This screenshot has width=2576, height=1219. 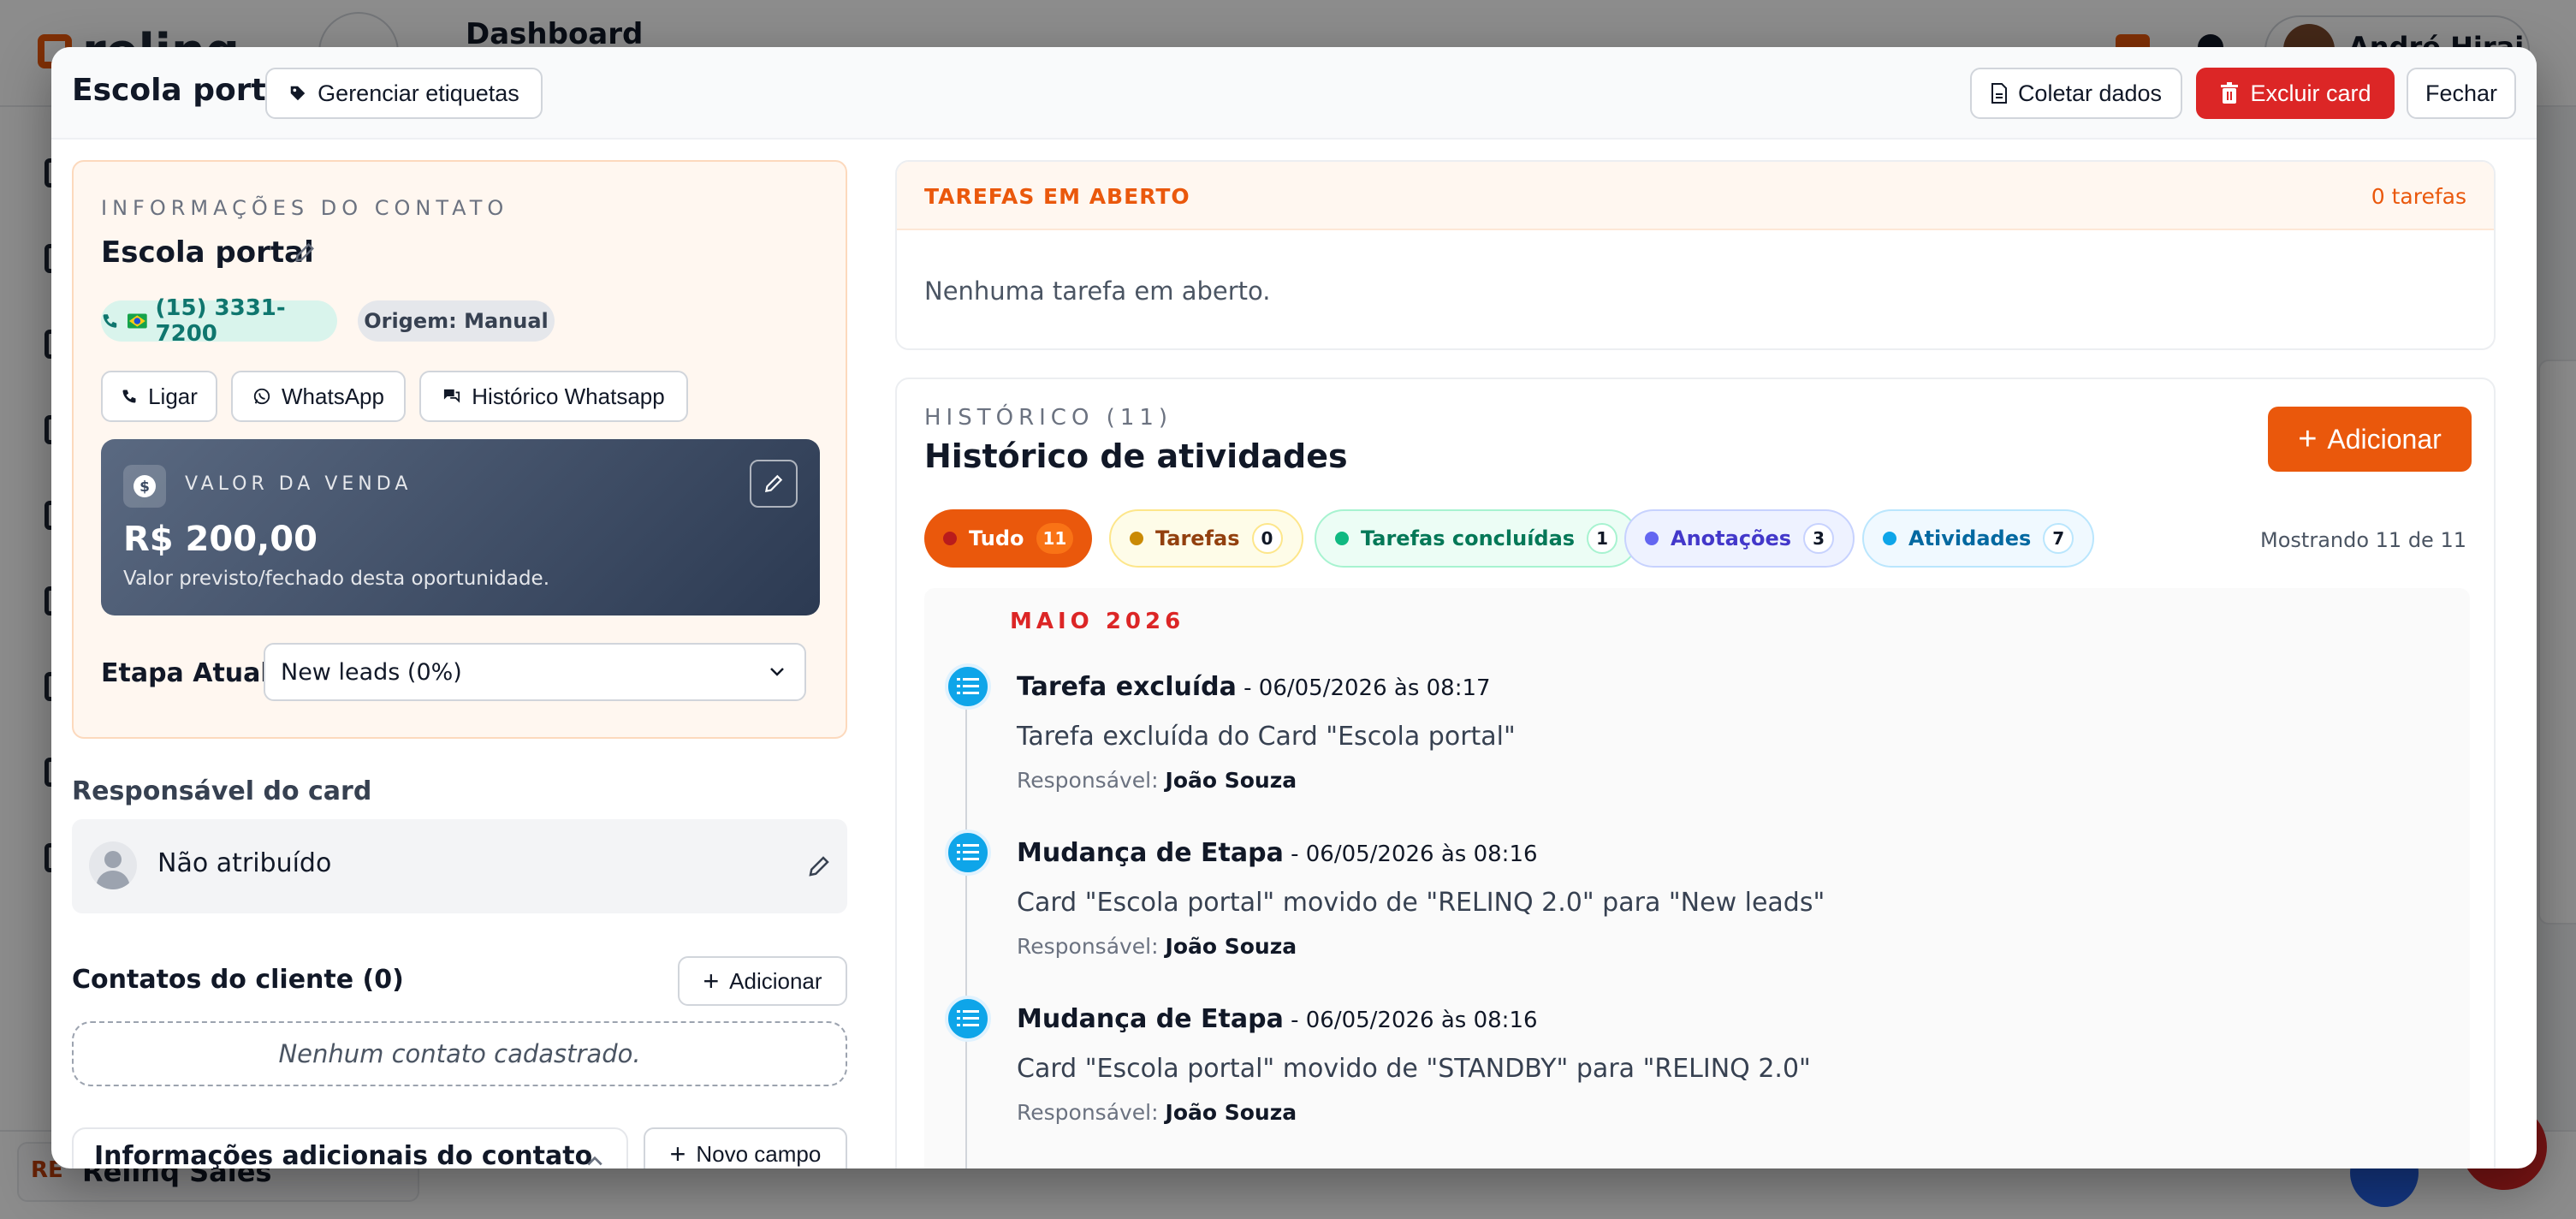 I want to click on phone-number: (15) 3331-7200, so click(x=220, y=321).